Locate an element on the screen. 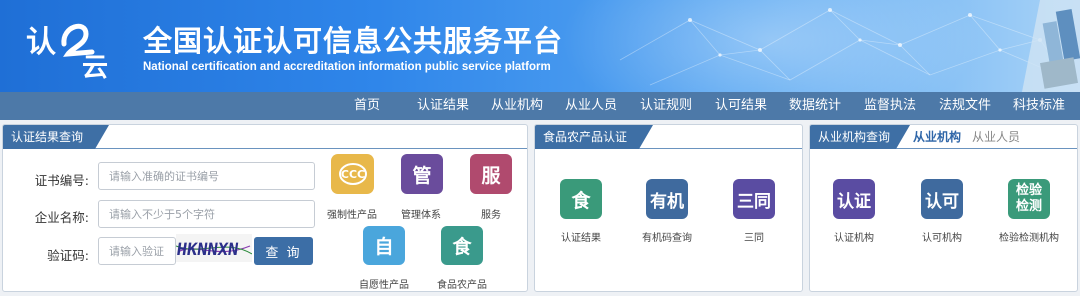 The image size is (1080, 296). subtab-orgs: 从业机构 is located at coordinates (937, 137).